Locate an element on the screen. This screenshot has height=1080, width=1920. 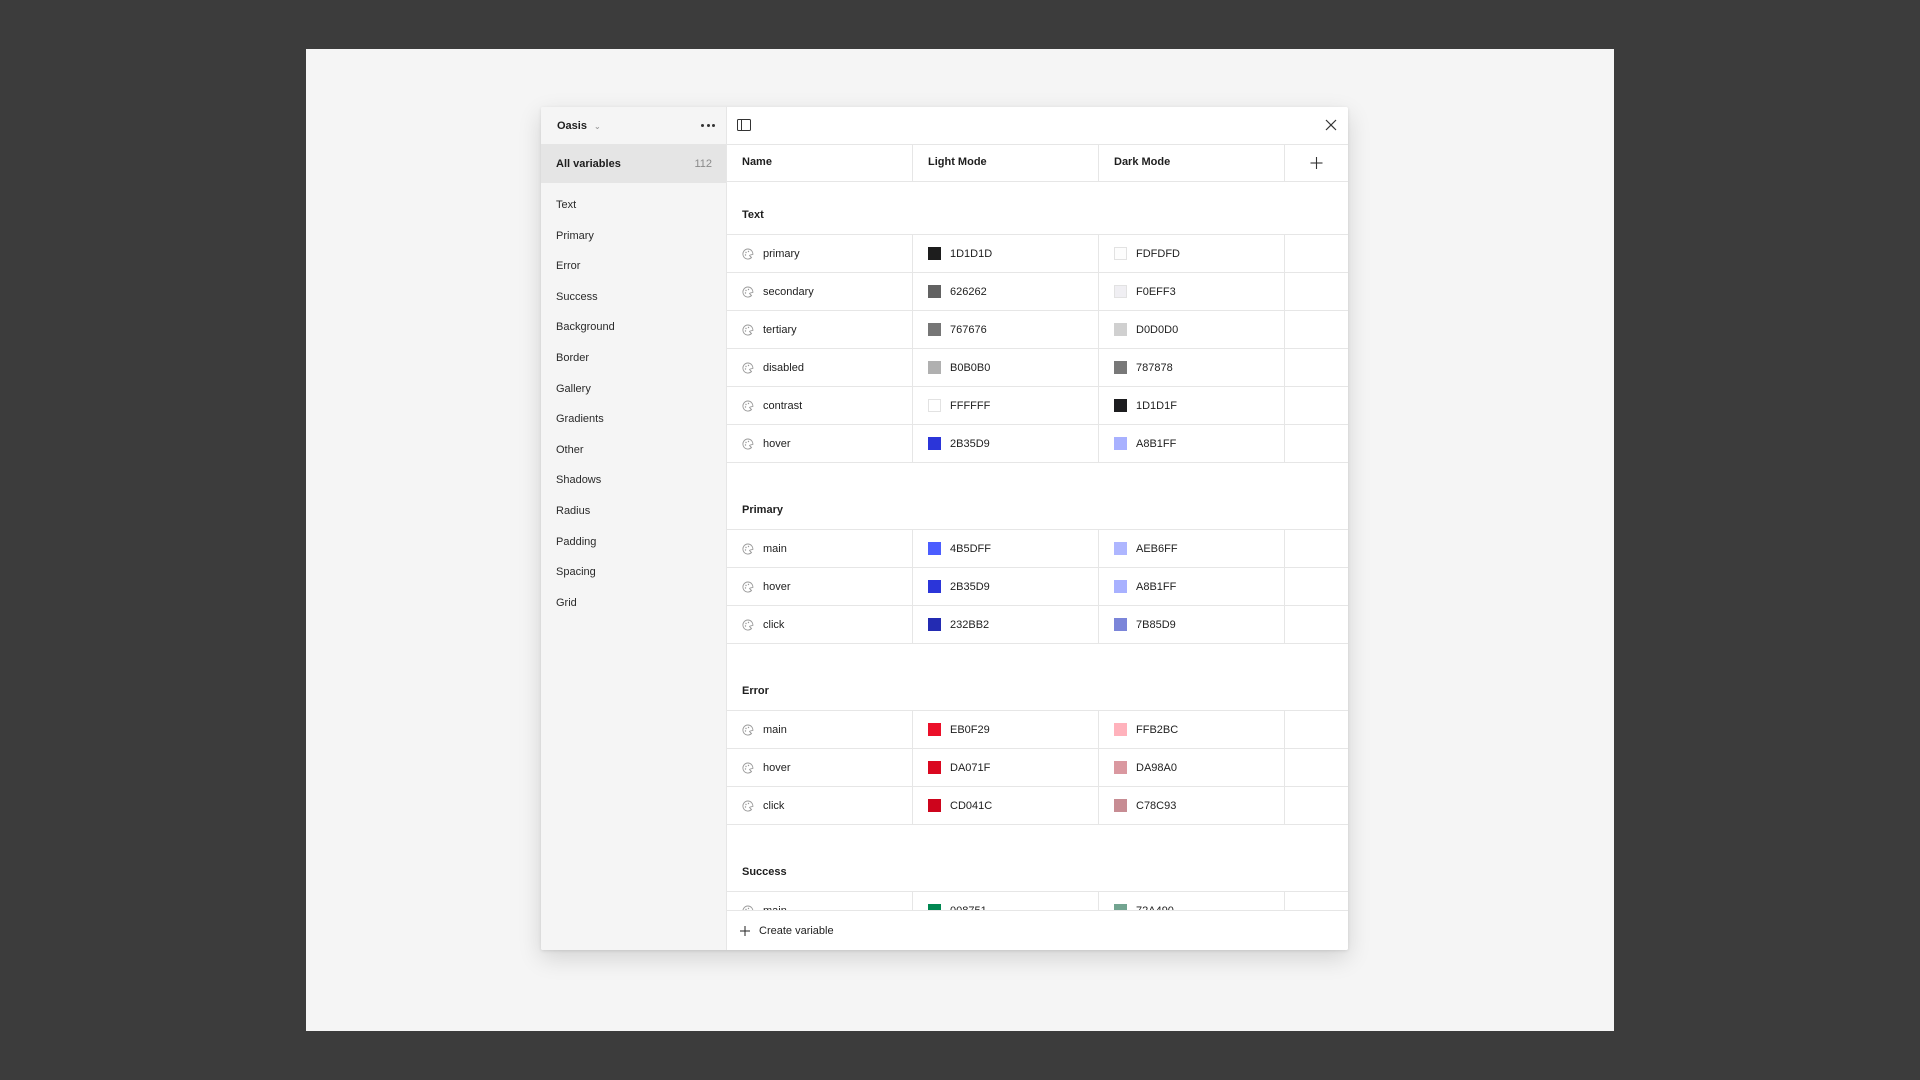
sidebar-item-spacing: Spacing is located at coordinates (633, 572).